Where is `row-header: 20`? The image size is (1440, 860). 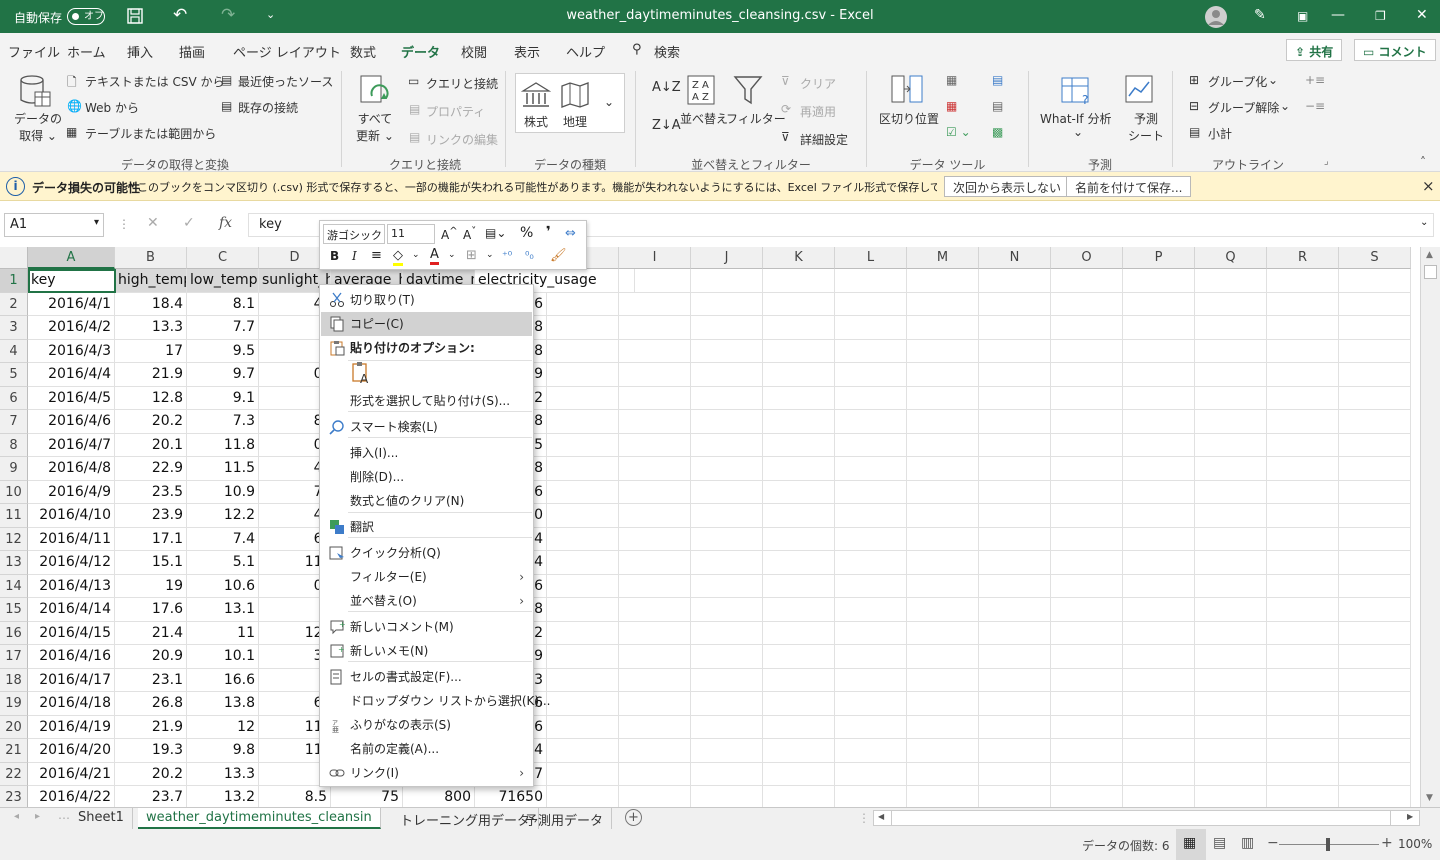 row-header: 20 is located at coordinates (14, 727).